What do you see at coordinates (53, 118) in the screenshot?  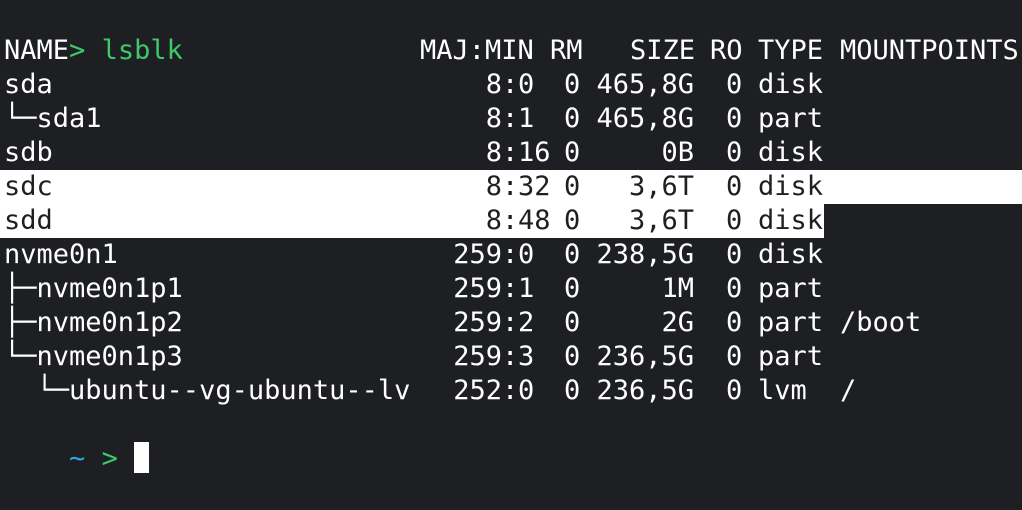 I see `cell-name: └─sda1` at bounding box center [53, 118].